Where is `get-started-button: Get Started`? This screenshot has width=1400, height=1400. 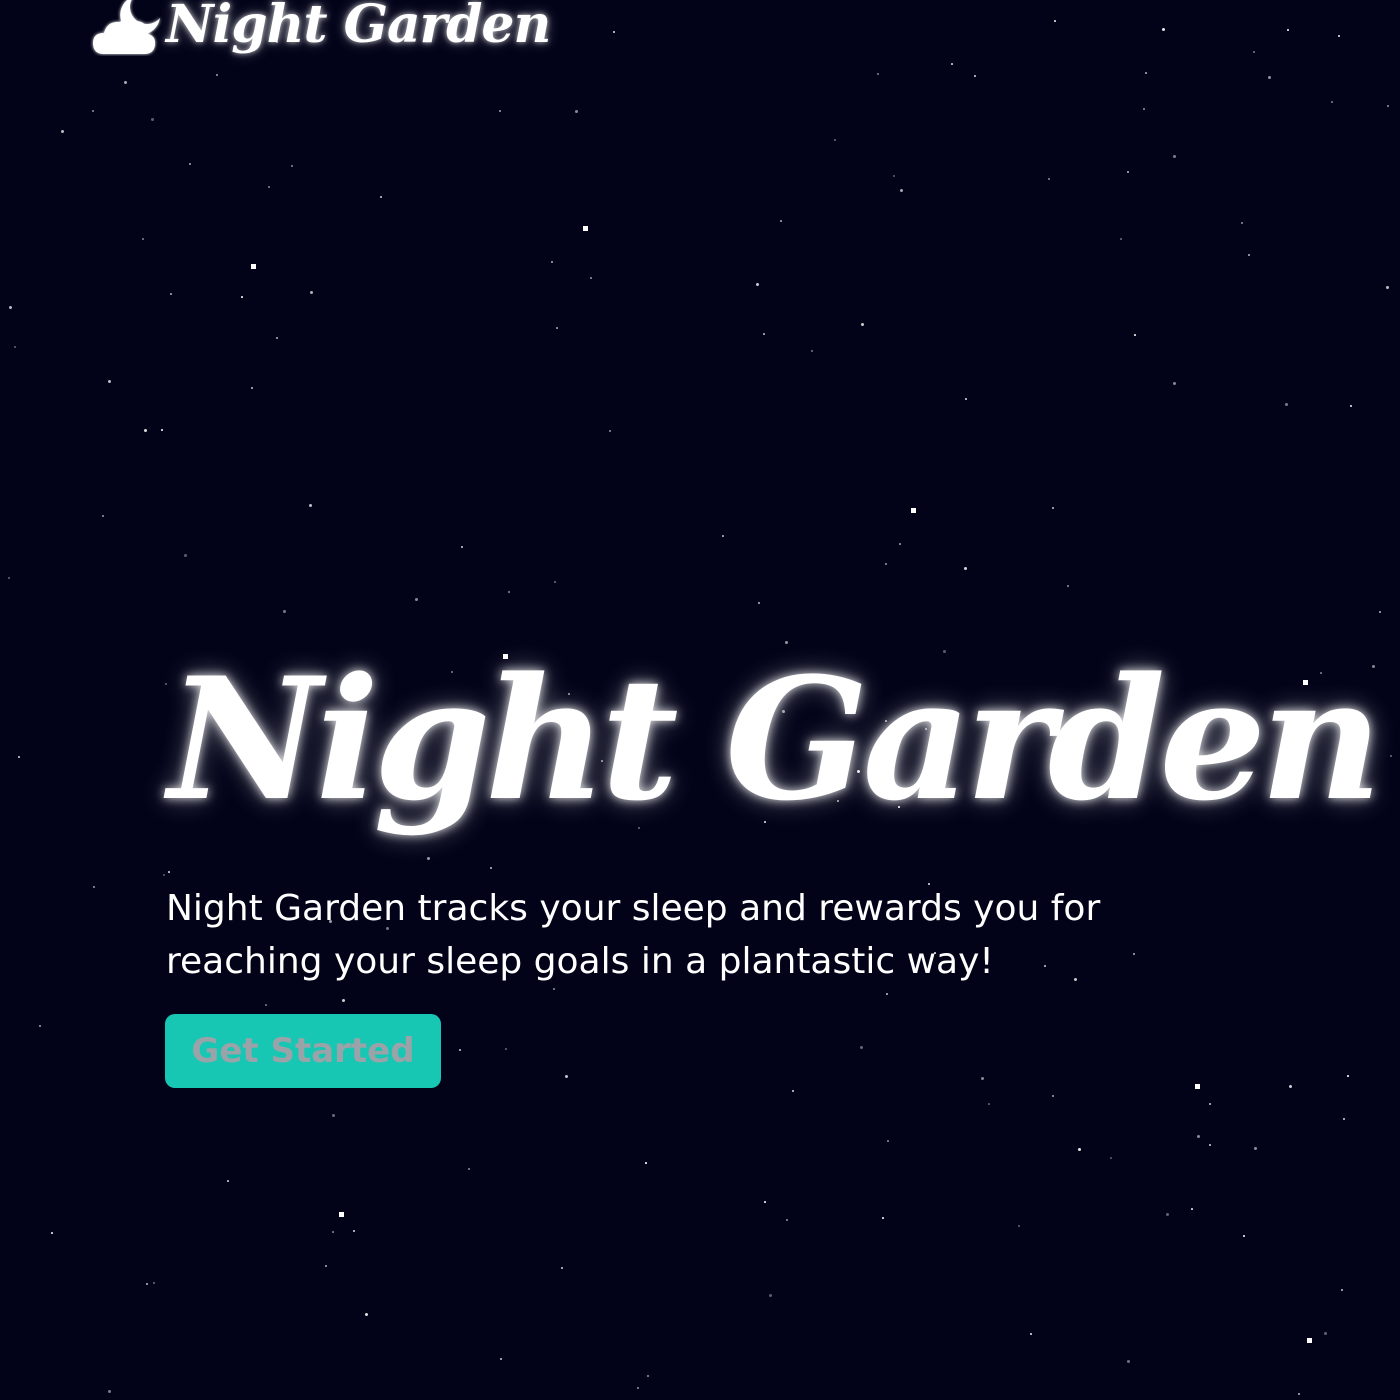 get-started-button: Get Started is located at coordinates (303, 1051).